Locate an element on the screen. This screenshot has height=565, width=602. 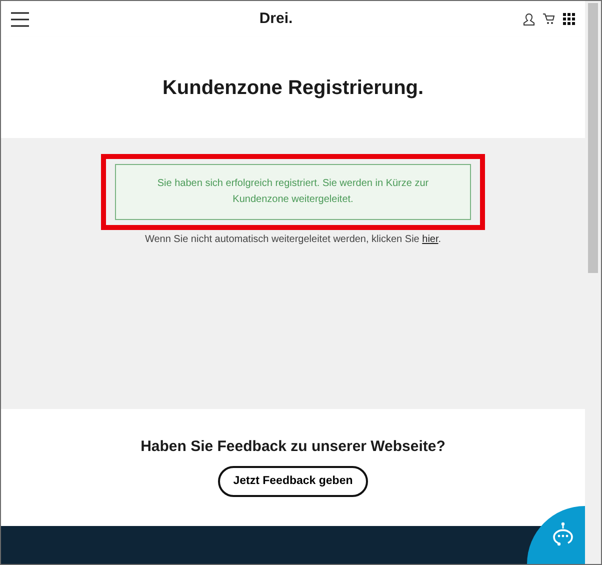
logo: Drei. is located at coordinates (276, 19).